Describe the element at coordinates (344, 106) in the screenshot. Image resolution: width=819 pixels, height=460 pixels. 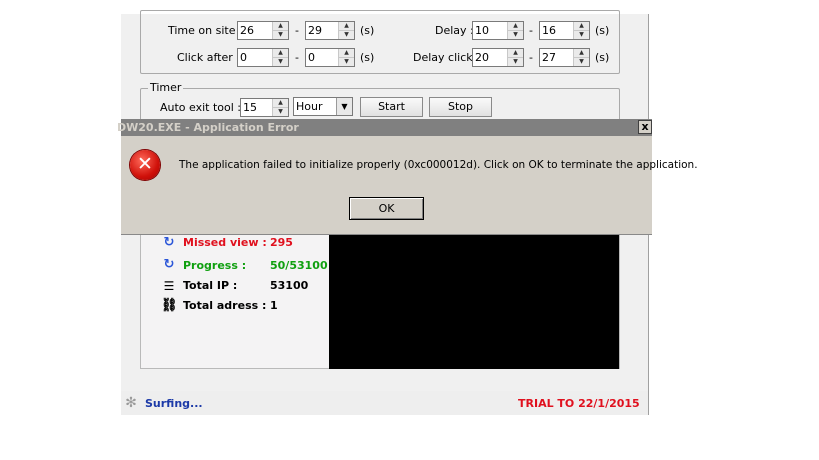
I see `chevron-down-icon: ▼` at that location.